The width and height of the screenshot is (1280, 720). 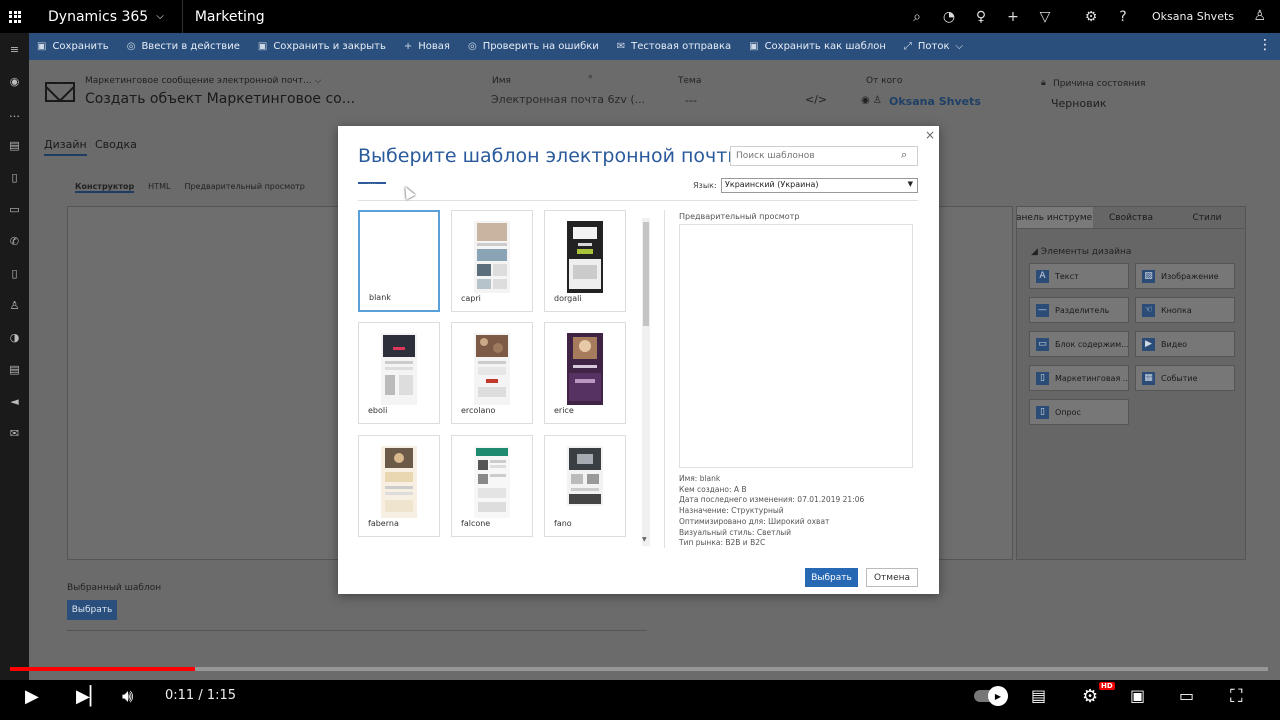 What do you see at coordinates (935, 101) in the screenshot?
I see `from-field: Oksana Shvets` at bounding box center [935, 101].